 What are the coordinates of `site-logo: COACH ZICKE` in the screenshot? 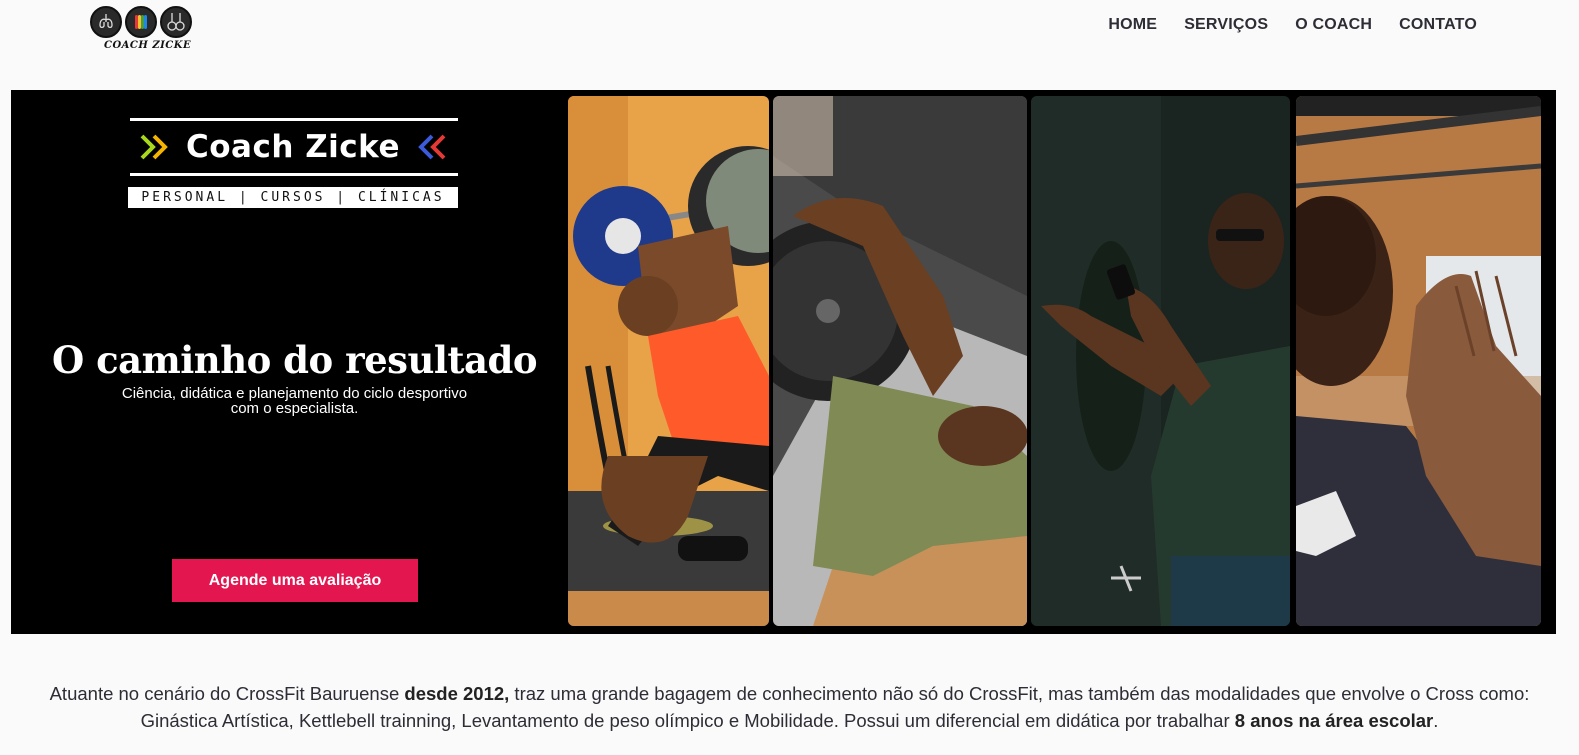 It's located at (147, 30).